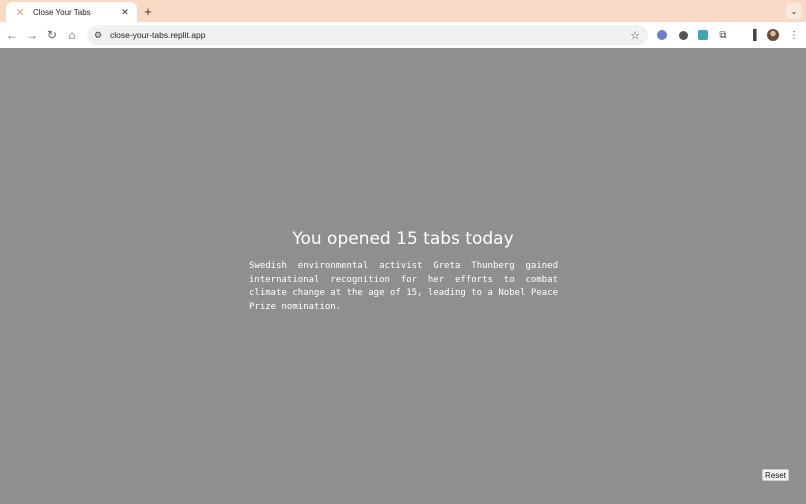 Image resolution: width=806 pixels, height=504 pixels. I want to click on close-tab-icon: ✕, so click(125, 12).